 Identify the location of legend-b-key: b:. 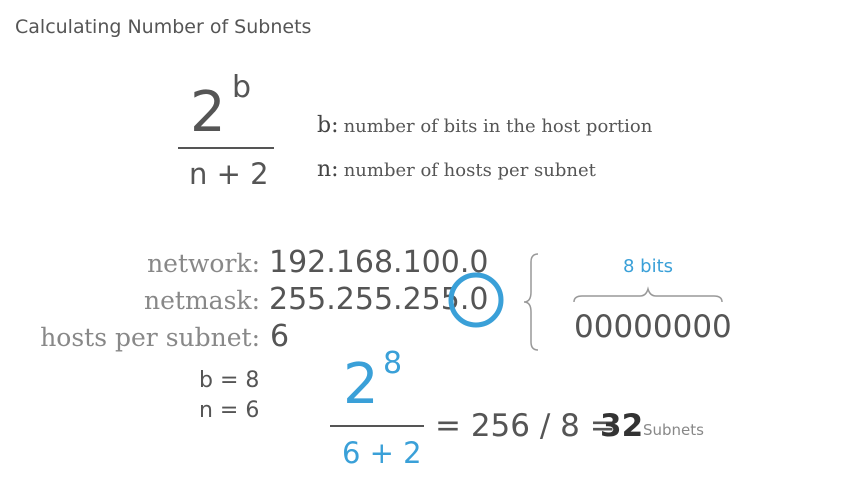
(328, 125).